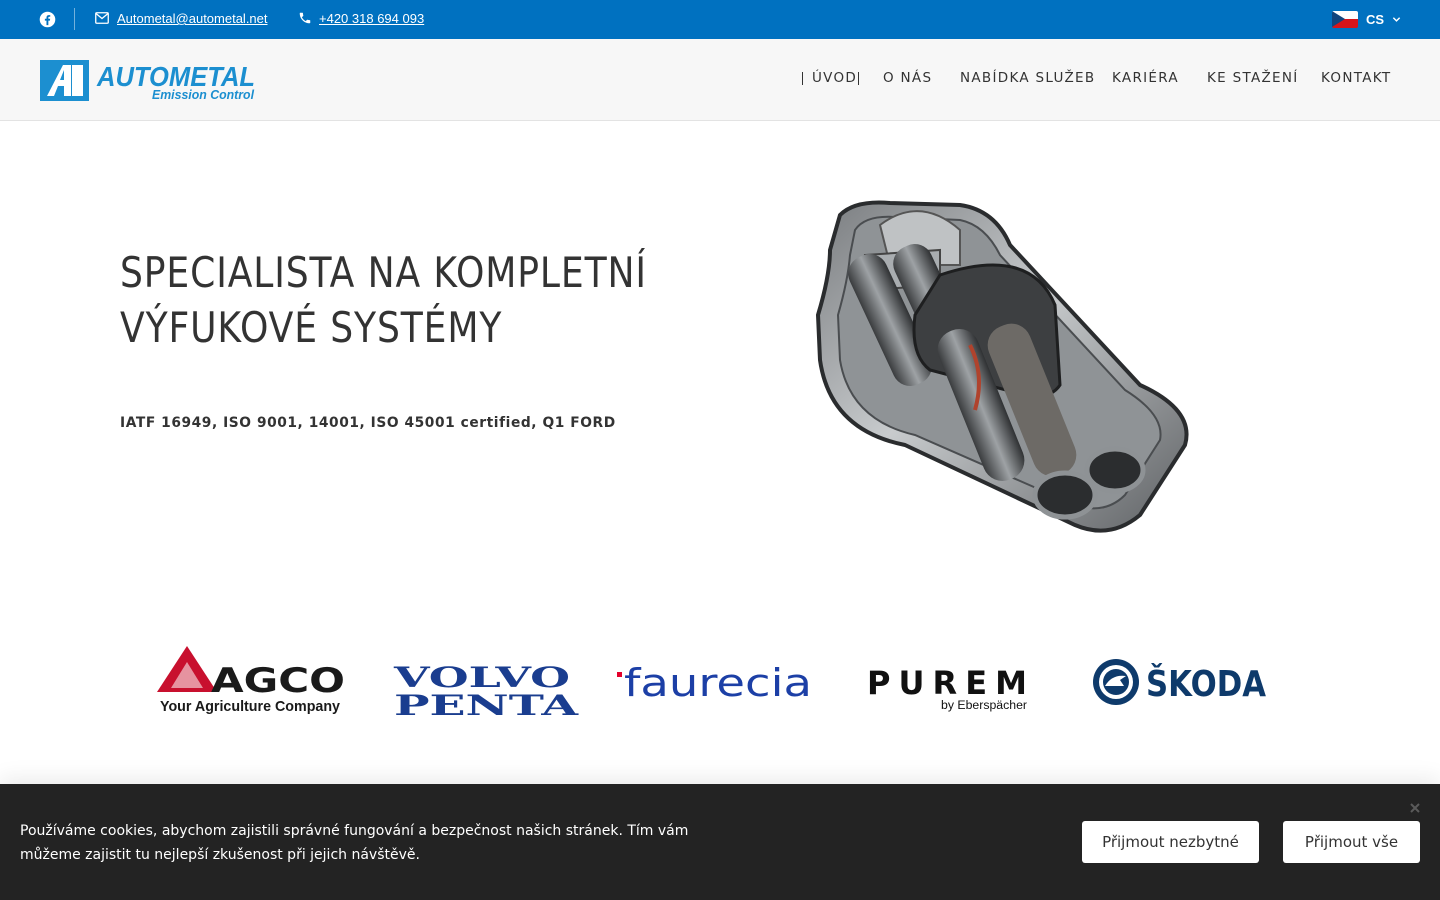  Describe the element at coordinates (907, 78) in the screenshot. I see `nav-item-o-nas: O NÁS` at that location.